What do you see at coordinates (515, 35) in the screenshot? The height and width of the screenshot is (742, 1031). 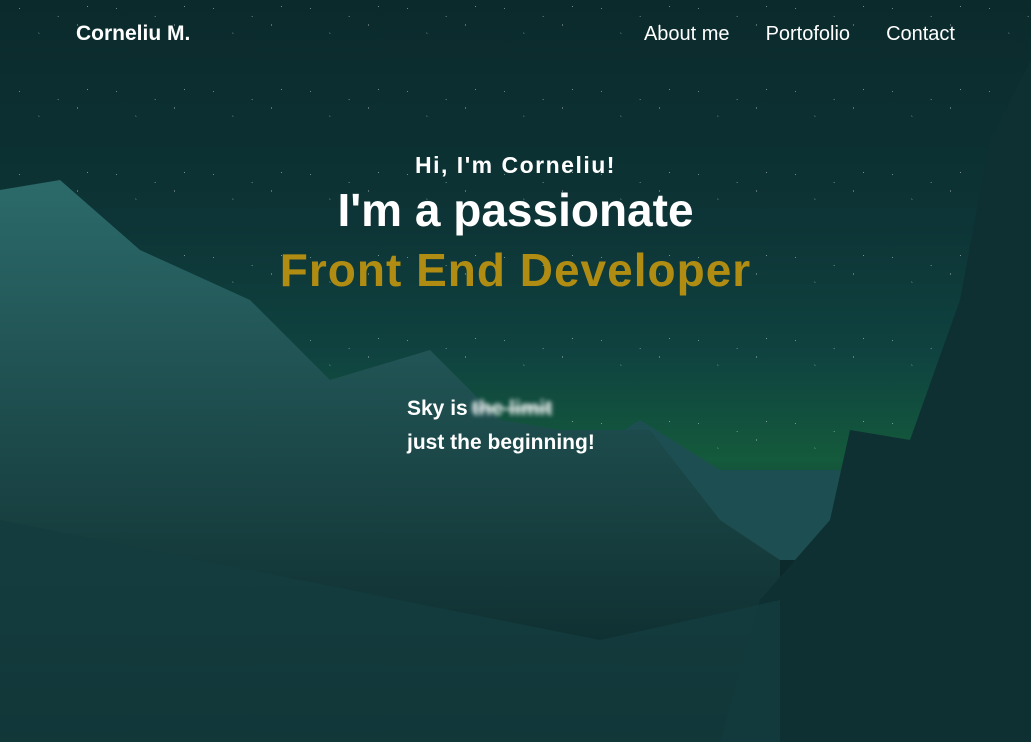 I see `top-nav: Corneliu M. About me Portofolio Contact` at bounding box center [515, 35].